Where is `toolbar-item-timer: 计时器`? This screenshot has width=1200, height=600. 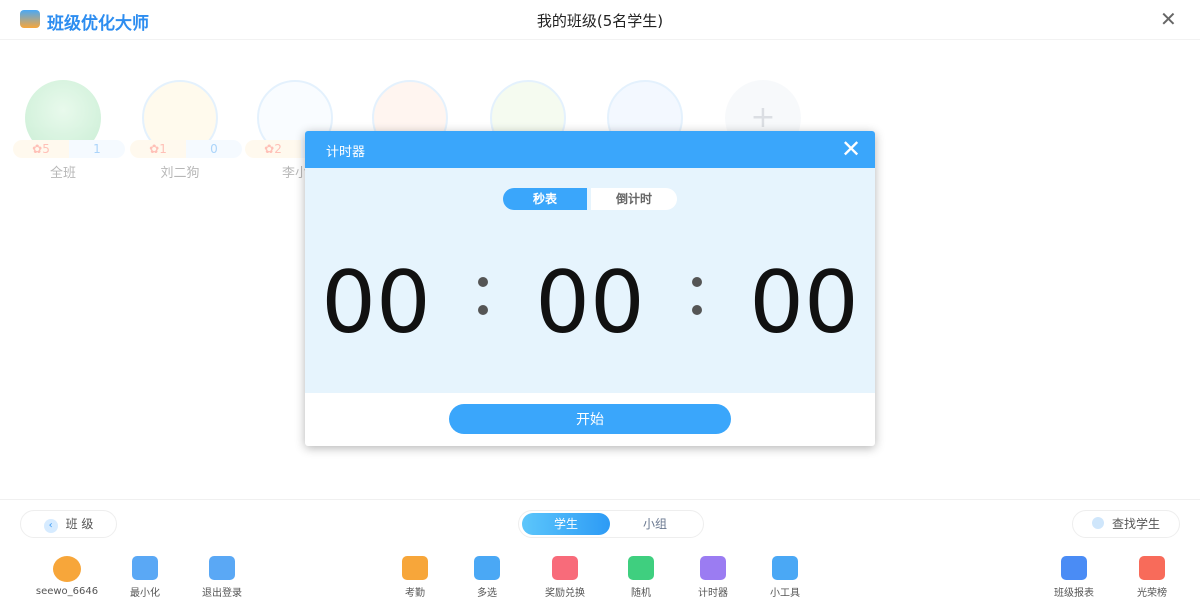 toolbar-item-timer: 计时器 is located at coordinates (713, 577).